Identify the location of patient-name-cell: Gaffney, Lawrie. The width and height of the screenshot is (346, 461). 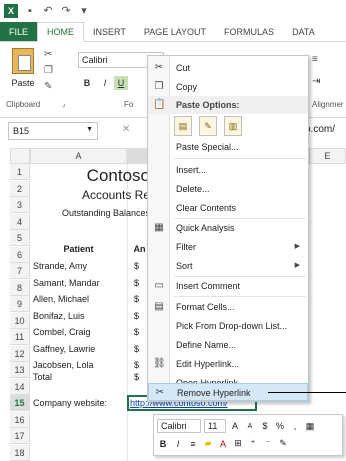
(64, 349).